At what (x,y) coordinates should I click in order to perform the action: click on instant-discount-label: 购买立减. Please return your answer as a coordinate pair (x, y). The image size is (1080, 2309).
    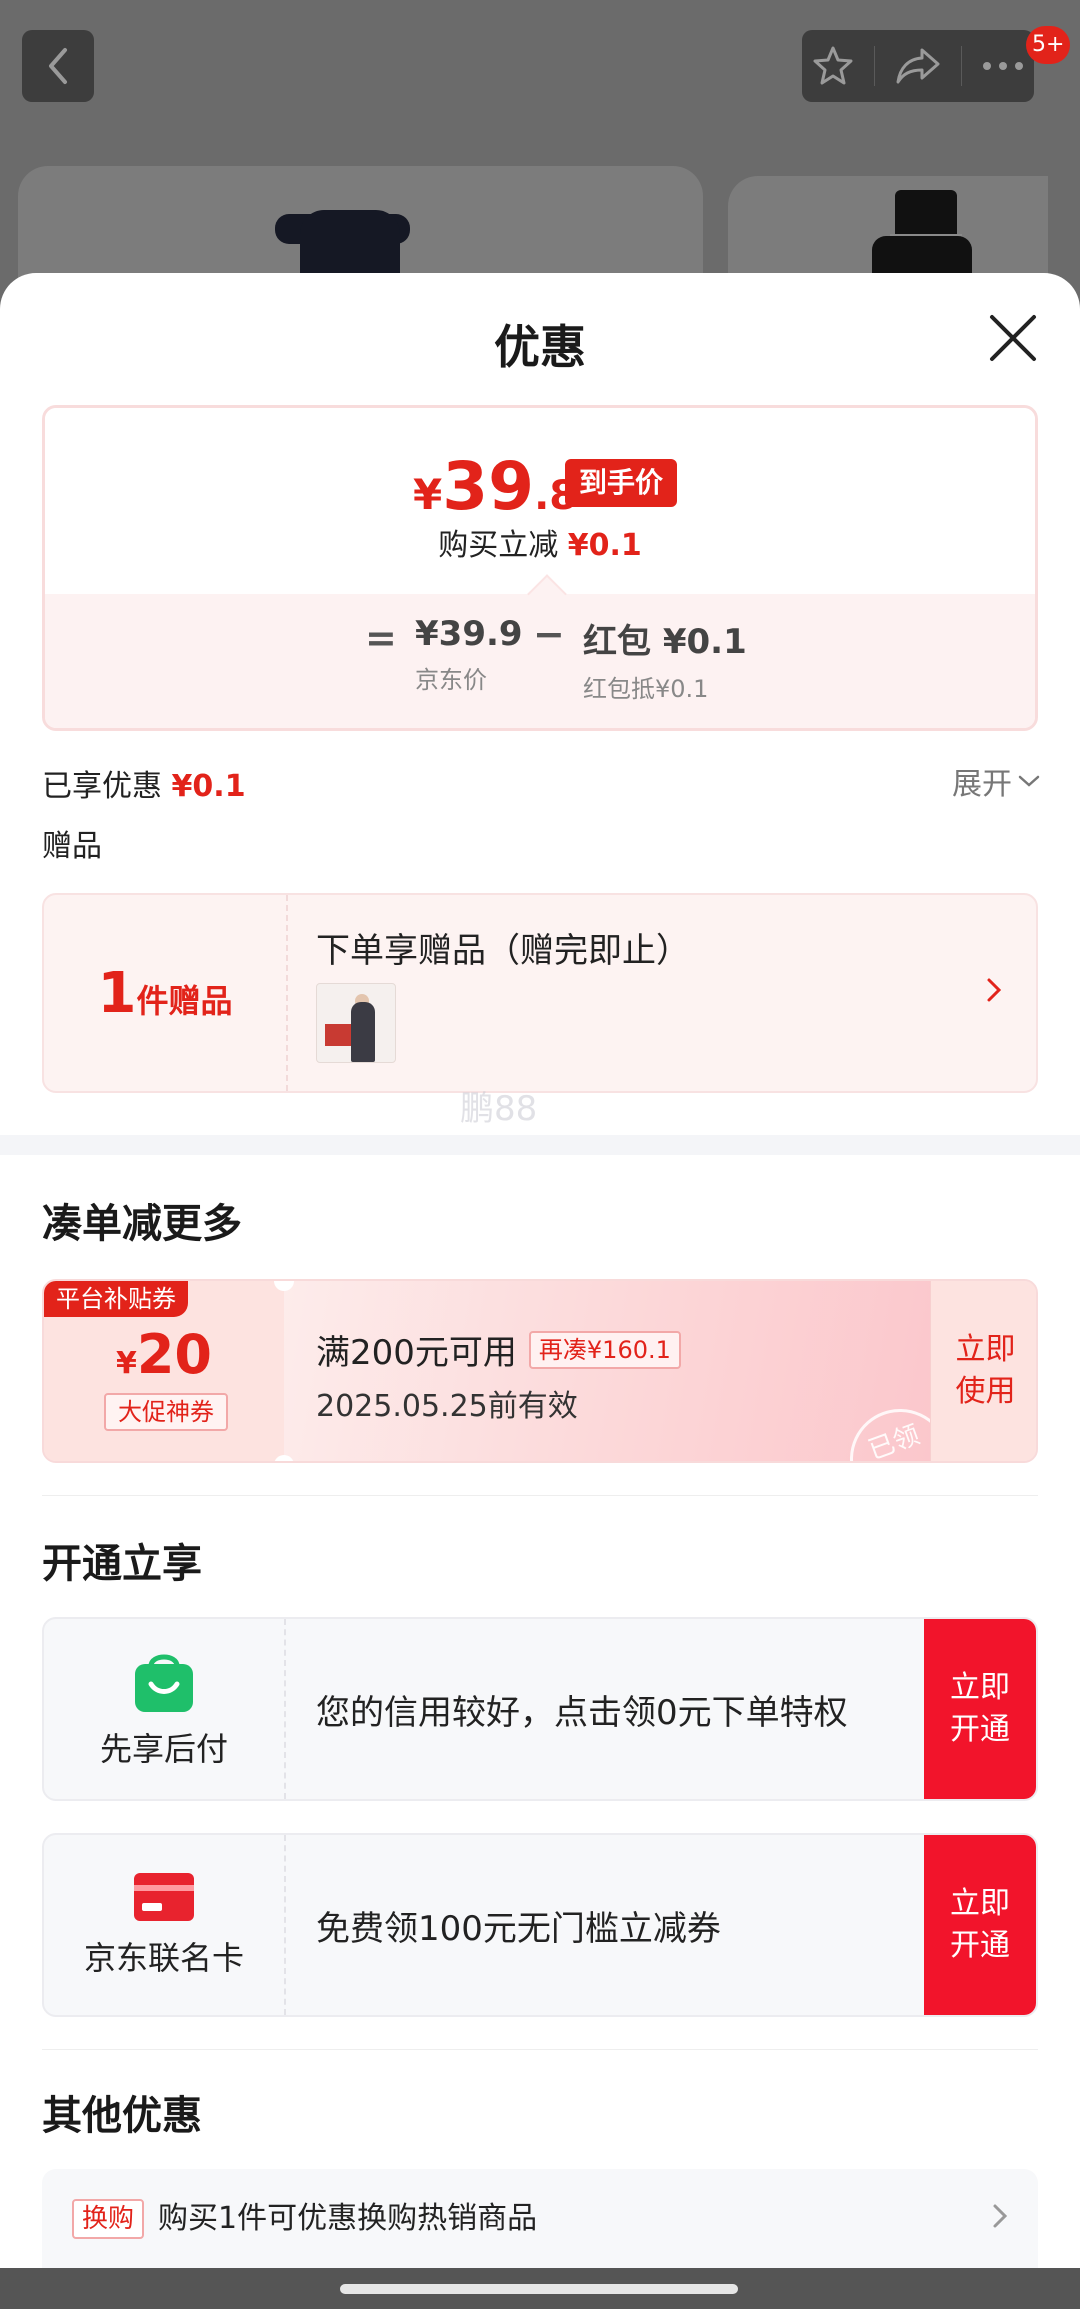
    Looking at the image, I should click on (498, 545).